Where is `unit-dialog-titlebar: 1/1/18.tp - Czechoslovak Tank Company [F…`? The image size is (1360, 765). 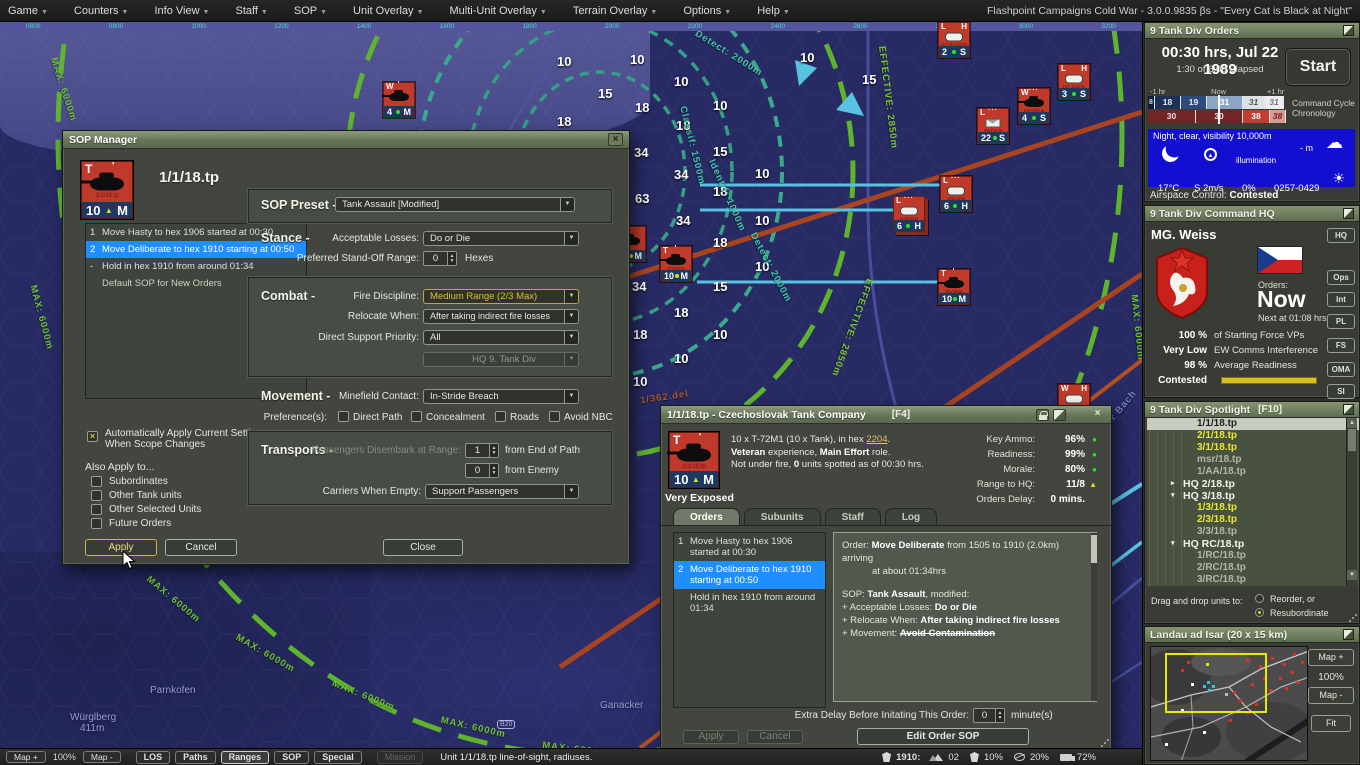
unit-dialog-titlebar: 1/1/18.tp - Czechoslovak Tank Company [F… is located at coordinates (886, 415).